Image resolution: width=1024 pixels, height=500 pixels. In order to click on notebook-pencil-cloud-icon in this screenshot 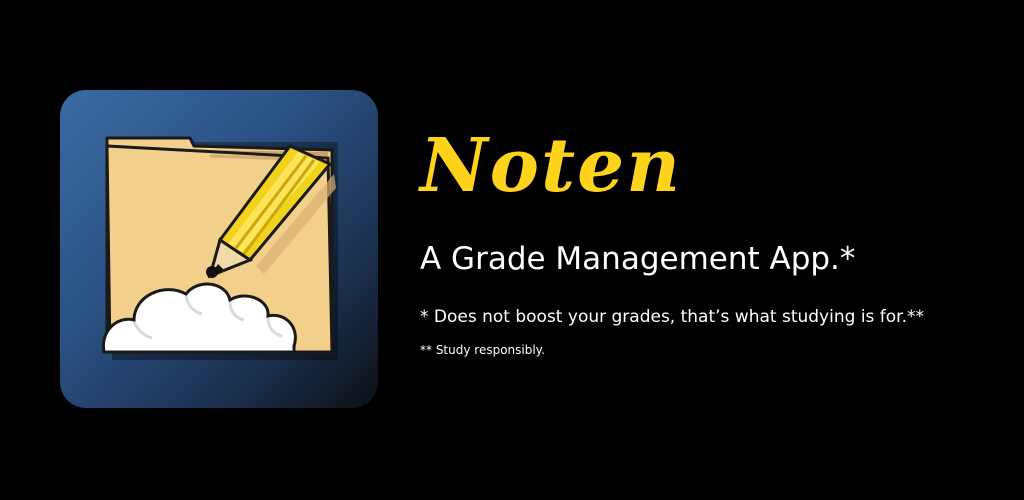, I will do `click(219, 248)`.